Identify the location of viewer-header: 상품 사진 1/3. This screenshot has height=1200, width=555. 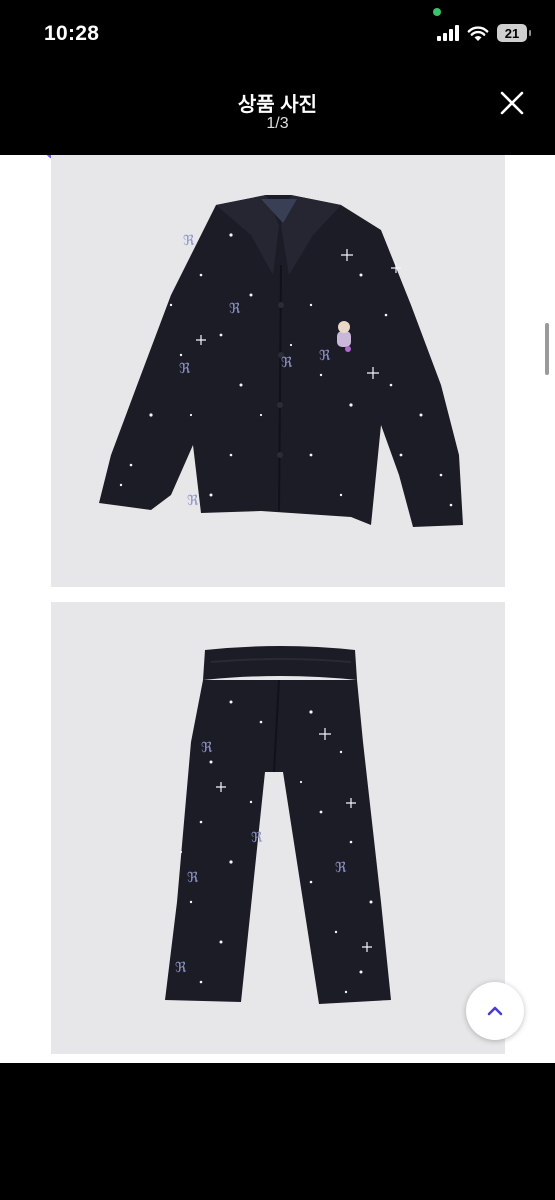
(277, 112).